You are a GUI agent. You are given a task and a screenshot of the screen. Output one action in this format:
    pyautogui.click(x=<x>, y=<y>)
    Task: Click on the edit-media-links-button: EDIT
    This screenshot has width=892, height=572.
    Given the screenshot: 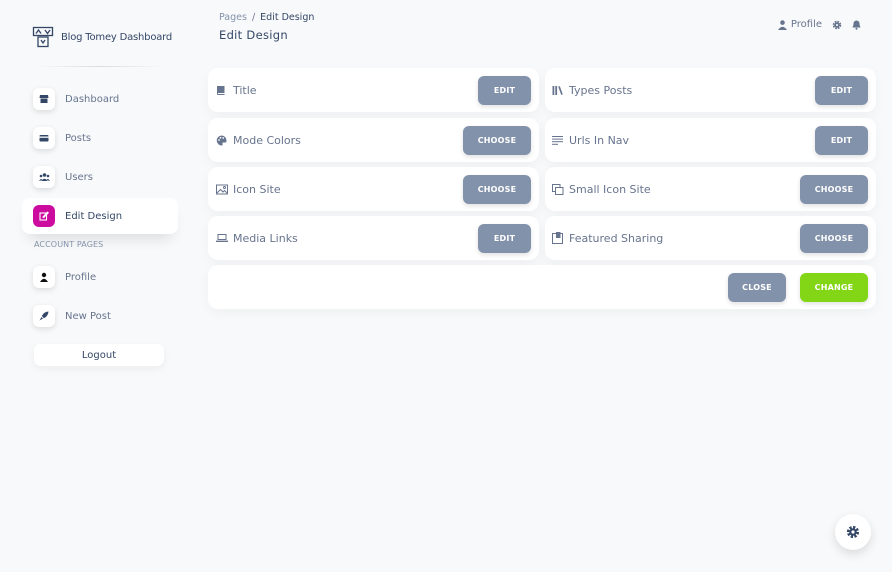 What is the action you would take?
    pyautogui.click(x=504, y=238)
    